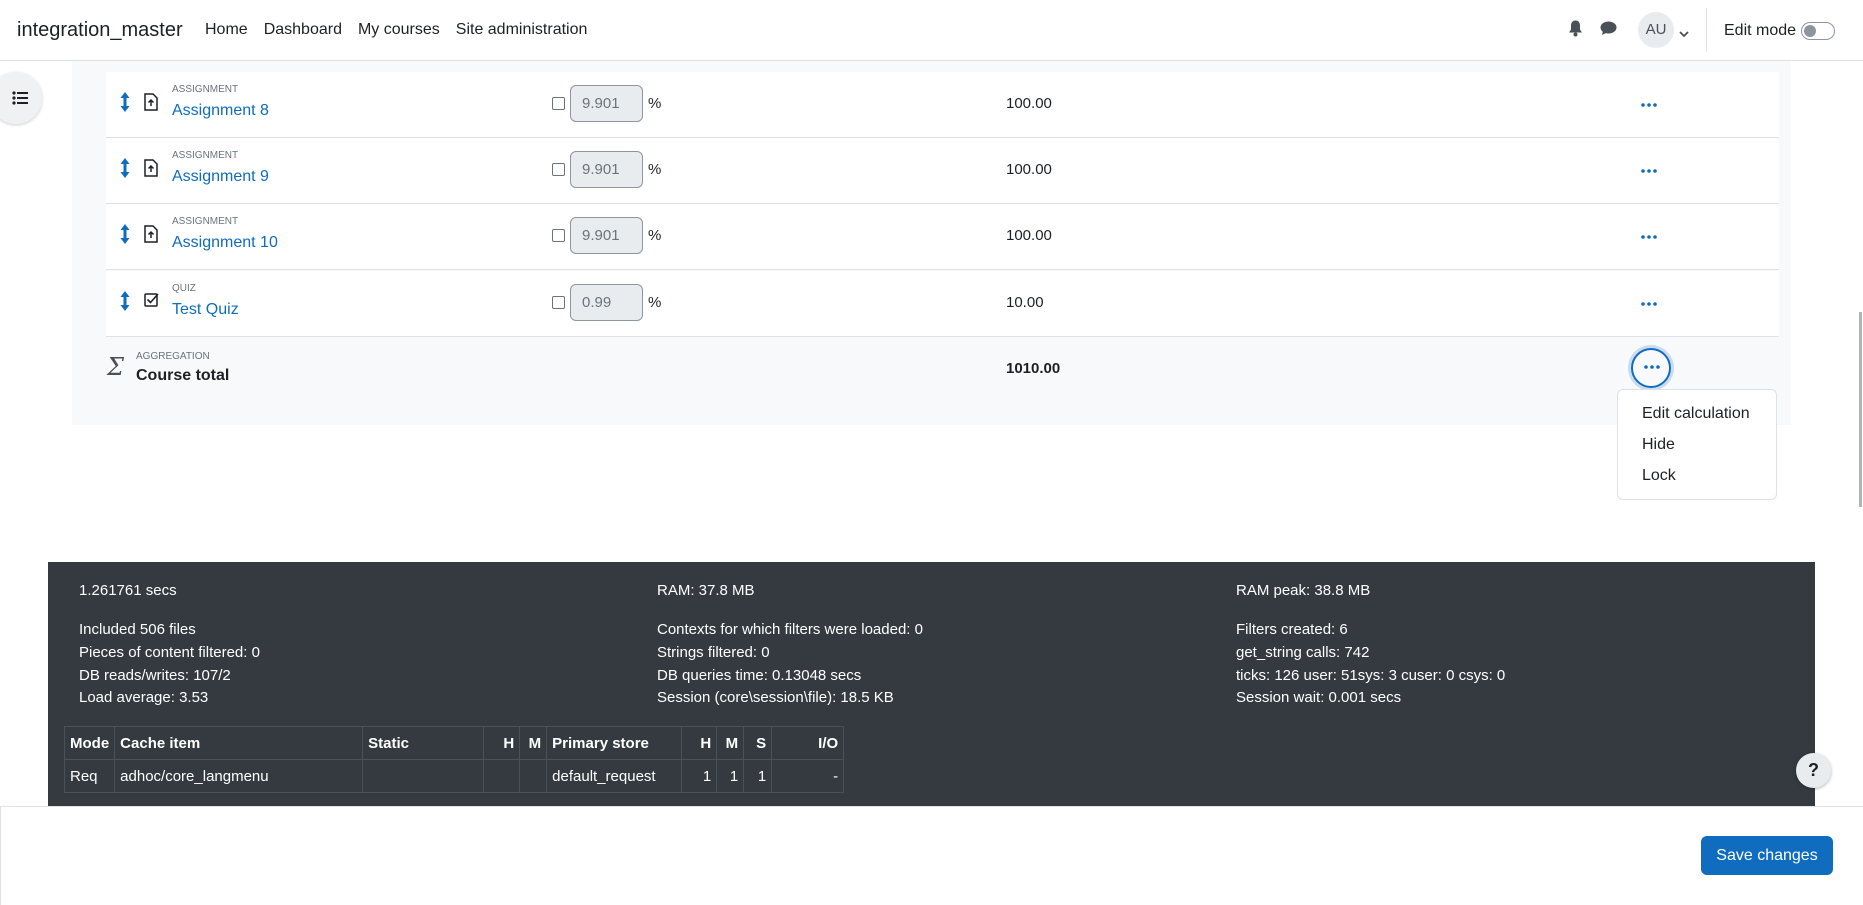 The image size is (1863, 905). What do you see at coordinates (205, 310) in the screenshot?
I see `grade-item-link: Test Quiz` at bounding box center [205, 310].